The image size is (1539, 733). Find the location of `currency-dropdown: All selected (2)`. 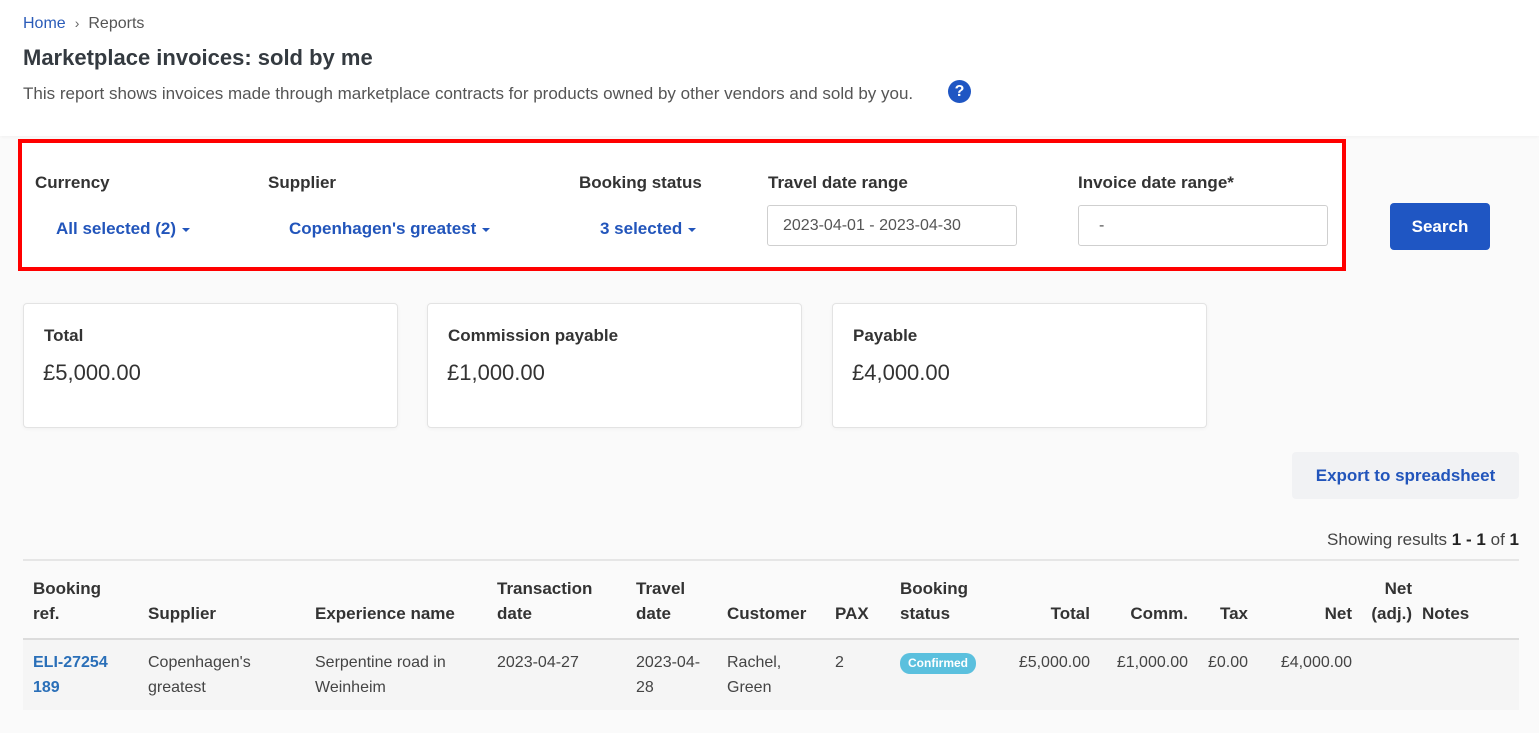

currency-dropdown: All selected (2) is located at coordinates (123, 229).